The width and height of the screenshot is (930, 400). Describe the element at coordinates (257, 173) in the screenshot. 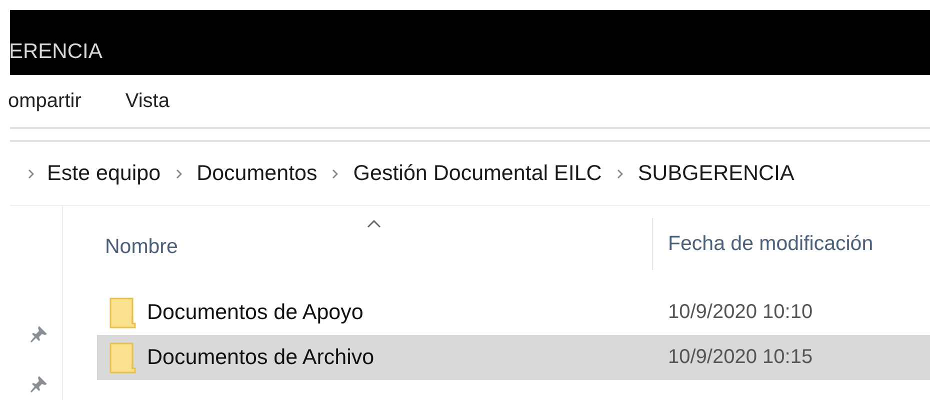

I see `breadcrumb-item: Documentos` at that location.